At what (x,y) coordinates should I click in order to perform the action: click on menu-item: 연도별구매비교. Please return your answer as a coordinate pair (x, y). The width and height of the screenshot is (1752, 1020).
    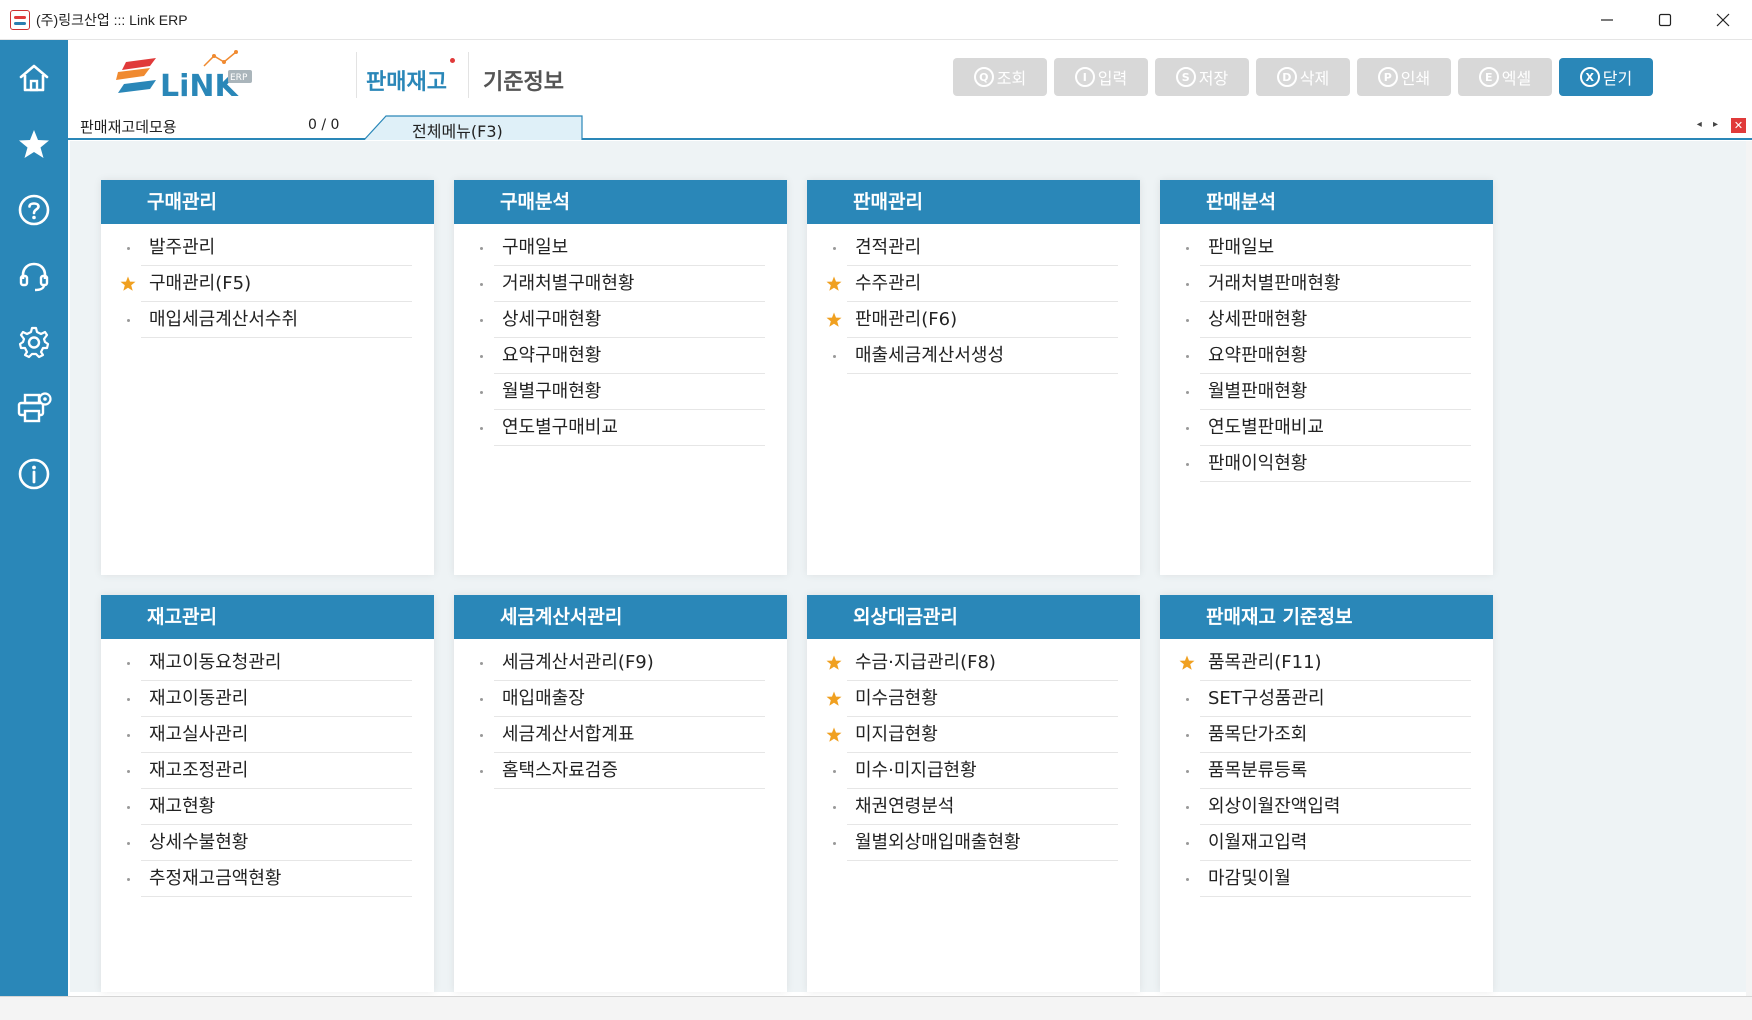
    Looking at the image, I should click on (616, 428).